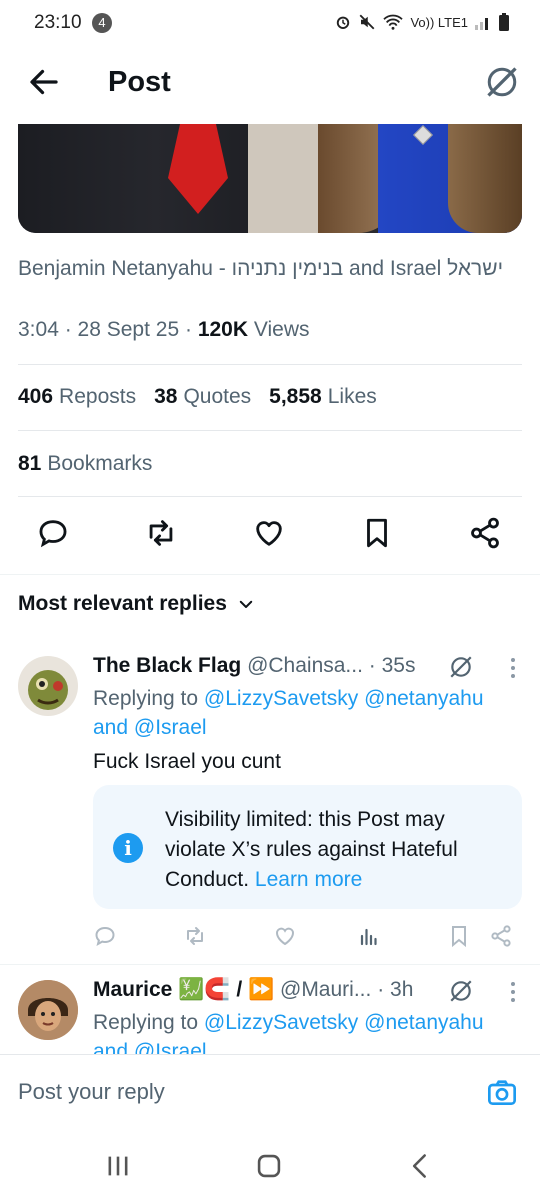 This screenshot has height=1200, width=540. What do you see at coordinates (307, 939) in the screenshot?
I see `reply-action-bar` at bounding box center [307, 939].